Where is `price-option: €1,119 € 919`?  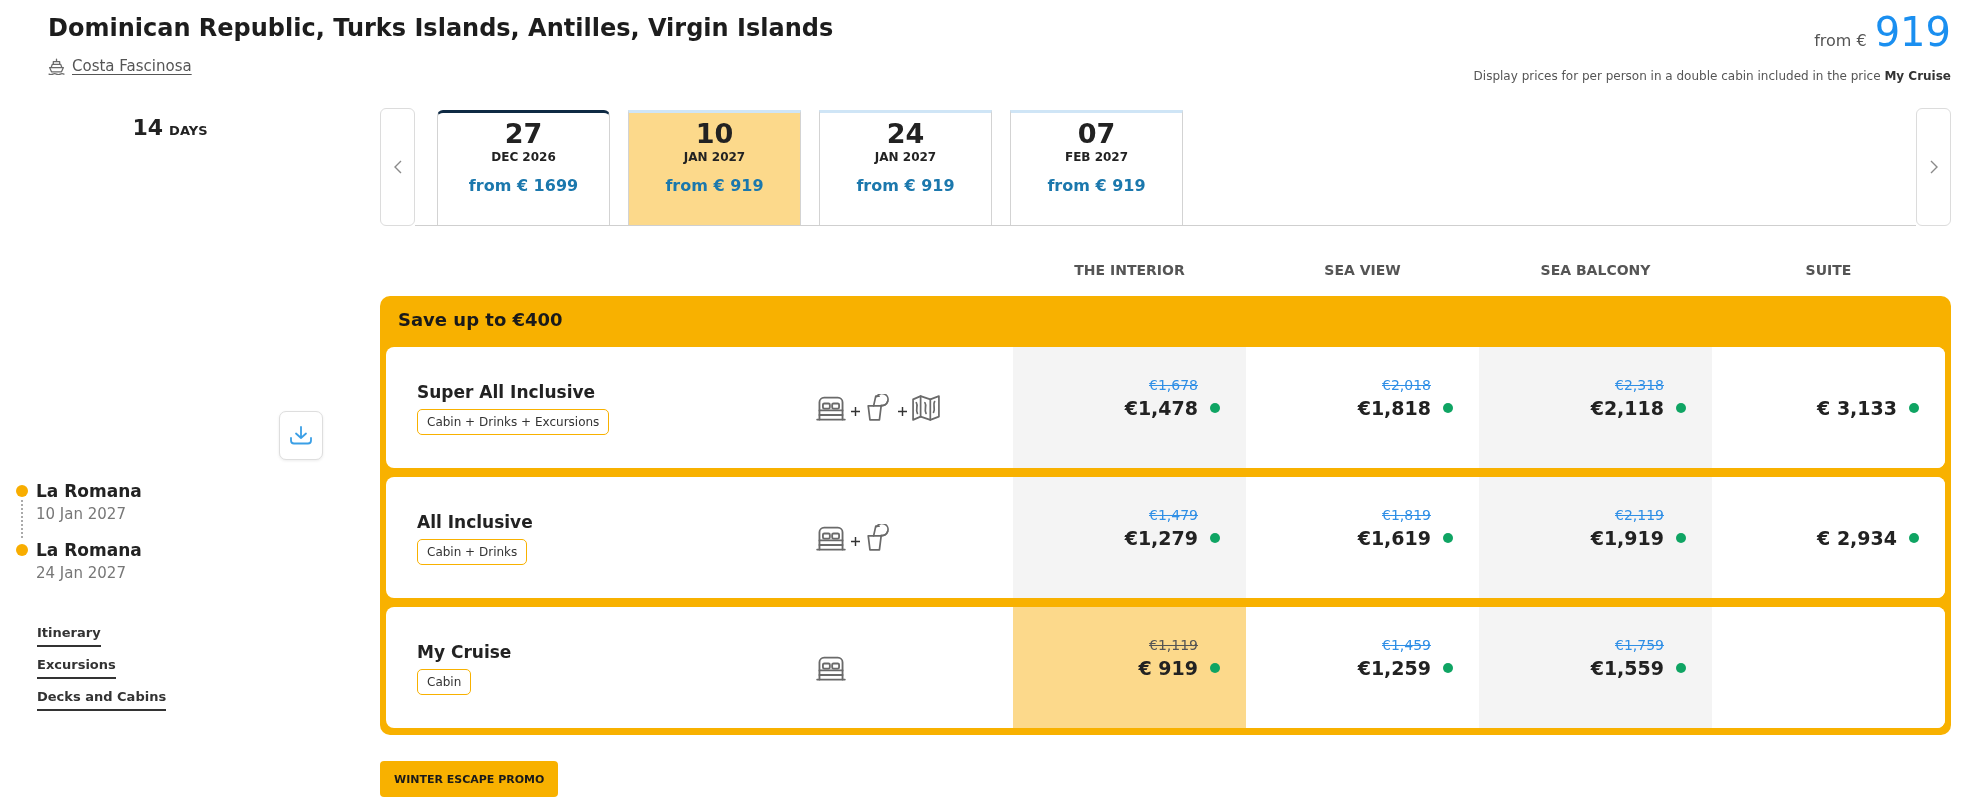 price-option: €1,119 € 919 is located at coordinates (1129, 667).